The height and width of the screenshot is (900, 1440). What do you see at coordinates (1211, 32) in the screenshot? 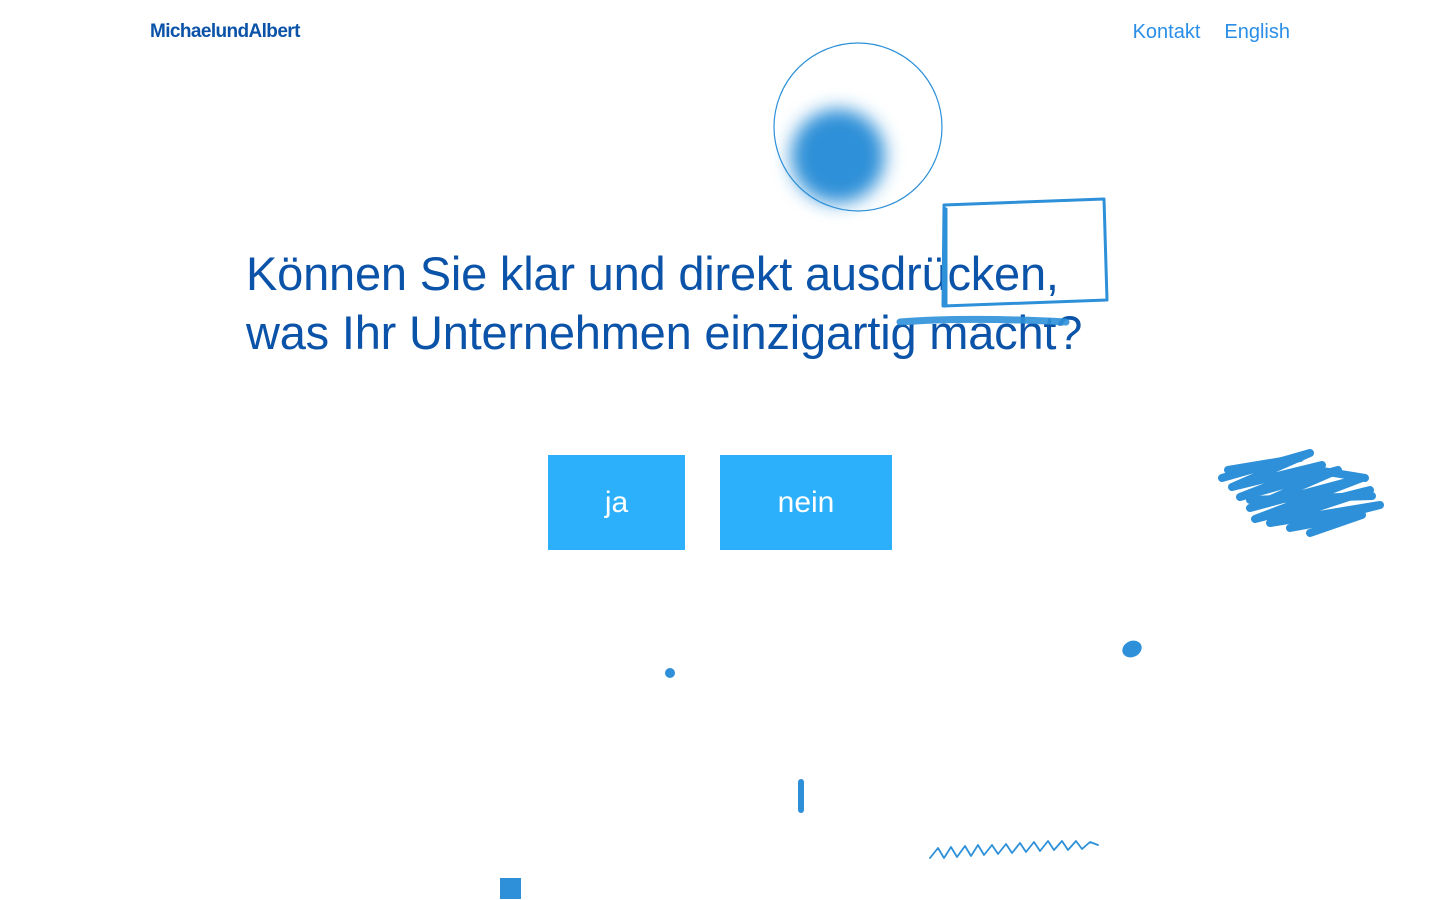
I see `top-nav: Kontakt English` at bounding box center [1211, 32].